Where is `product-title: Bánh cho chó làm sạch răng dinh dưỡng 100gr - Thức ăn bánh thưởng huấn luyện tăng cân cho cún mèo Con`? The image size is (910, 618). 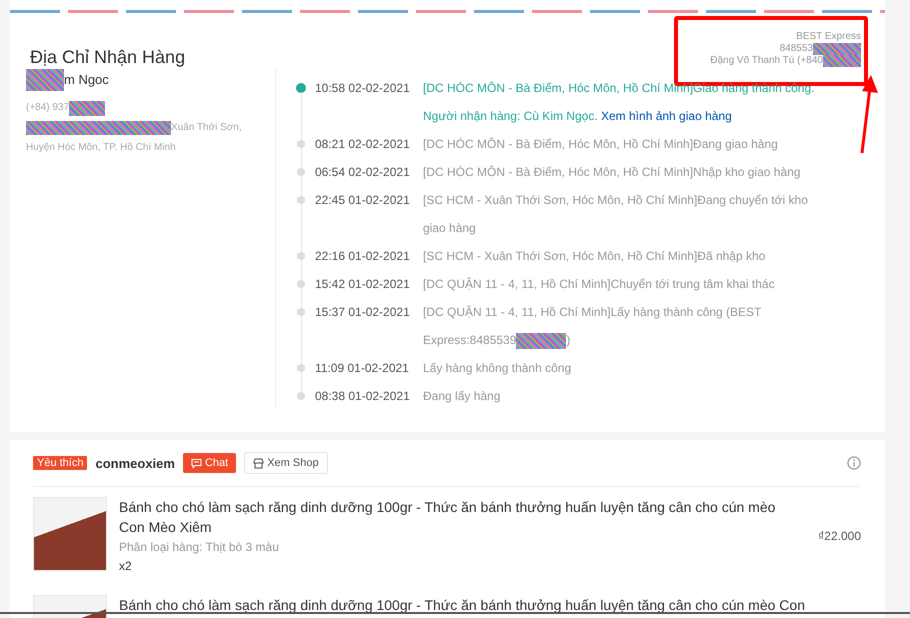 product-title: Bánh cho chó làm sạch răng dinh dưỡng 100gr - Thức ăn bánh thưởng huấn luyện tăng cân cho cún mèo Con is located at coordinates (462, 605).